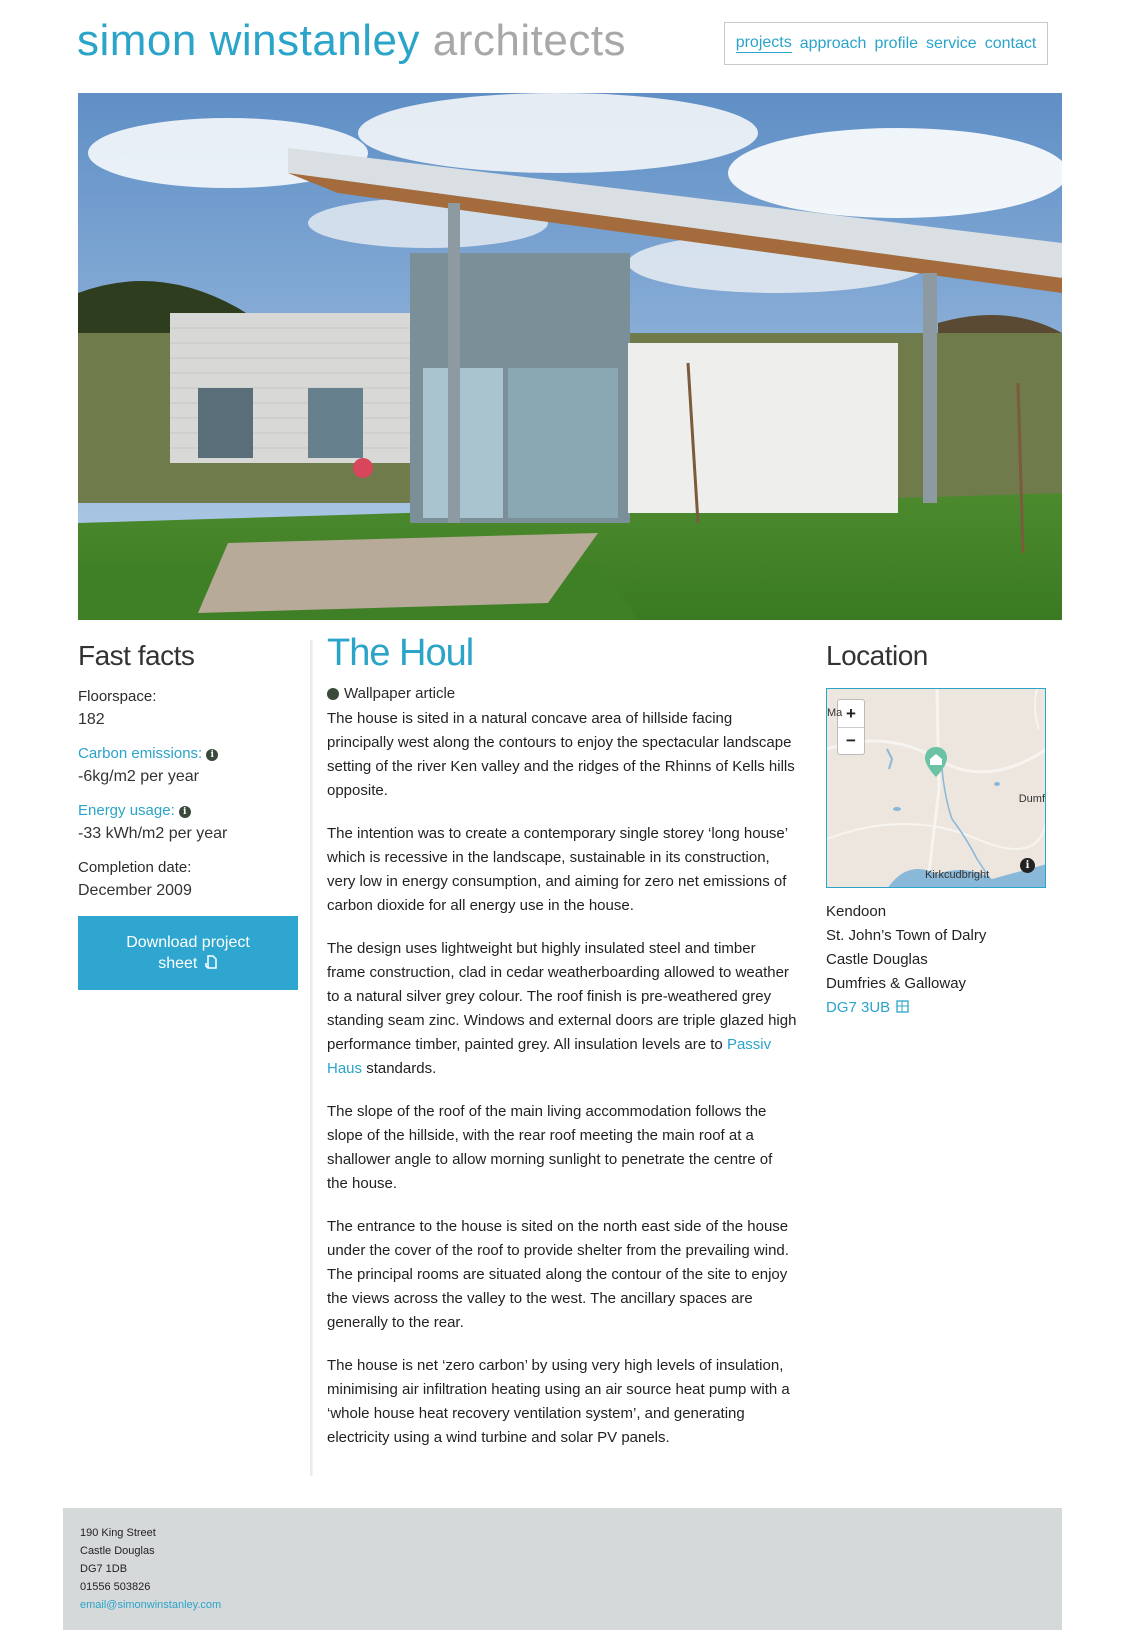  I want to click on location-heading: Location, so click(877, 655).